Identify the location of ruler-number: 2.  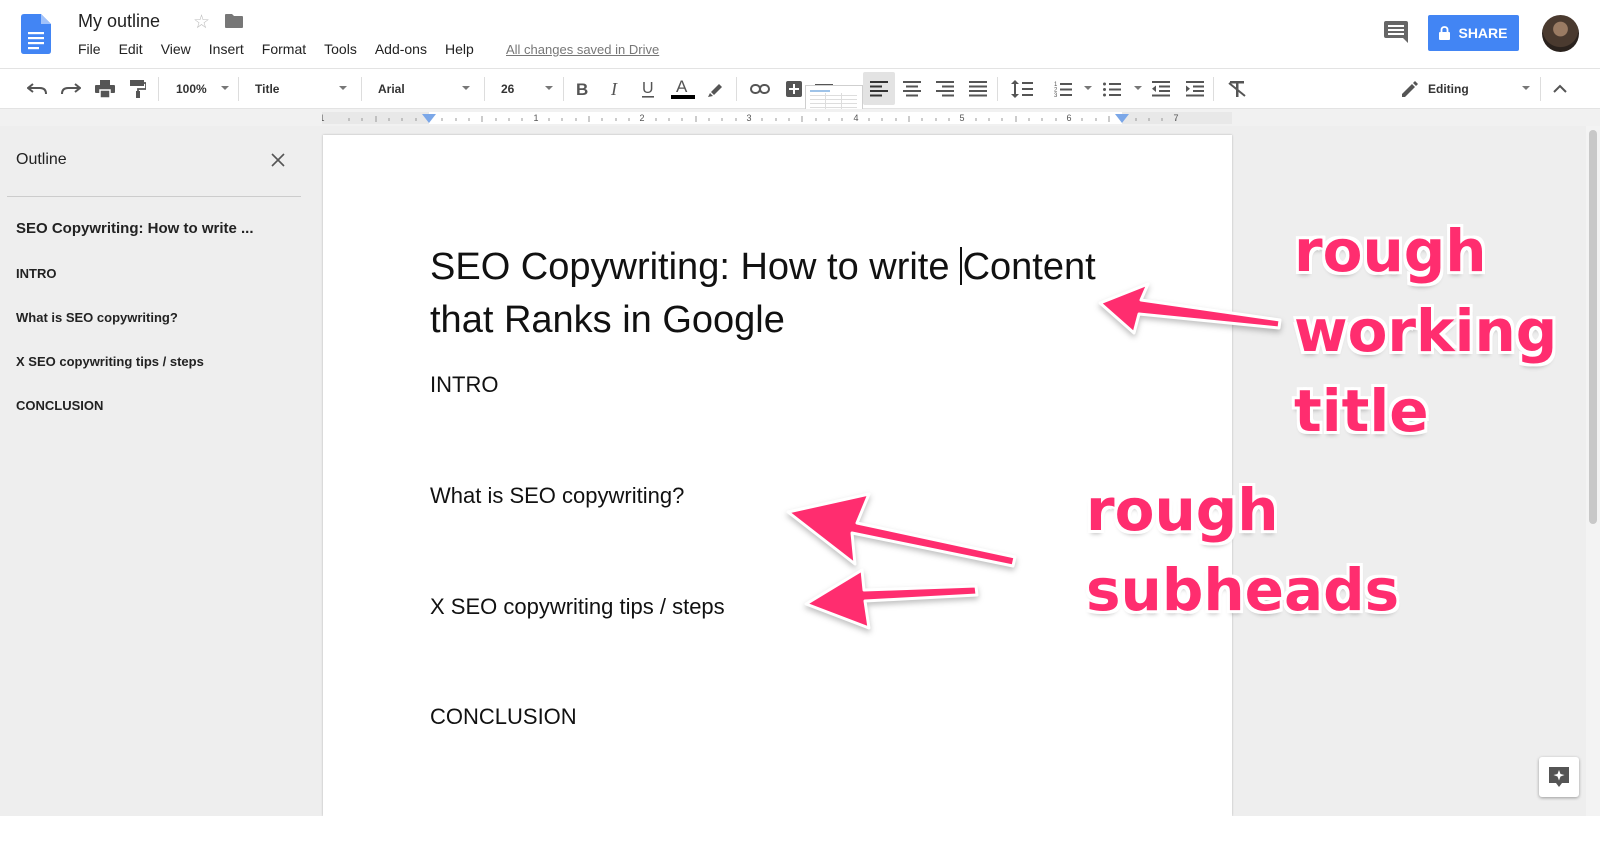
(641, 118).